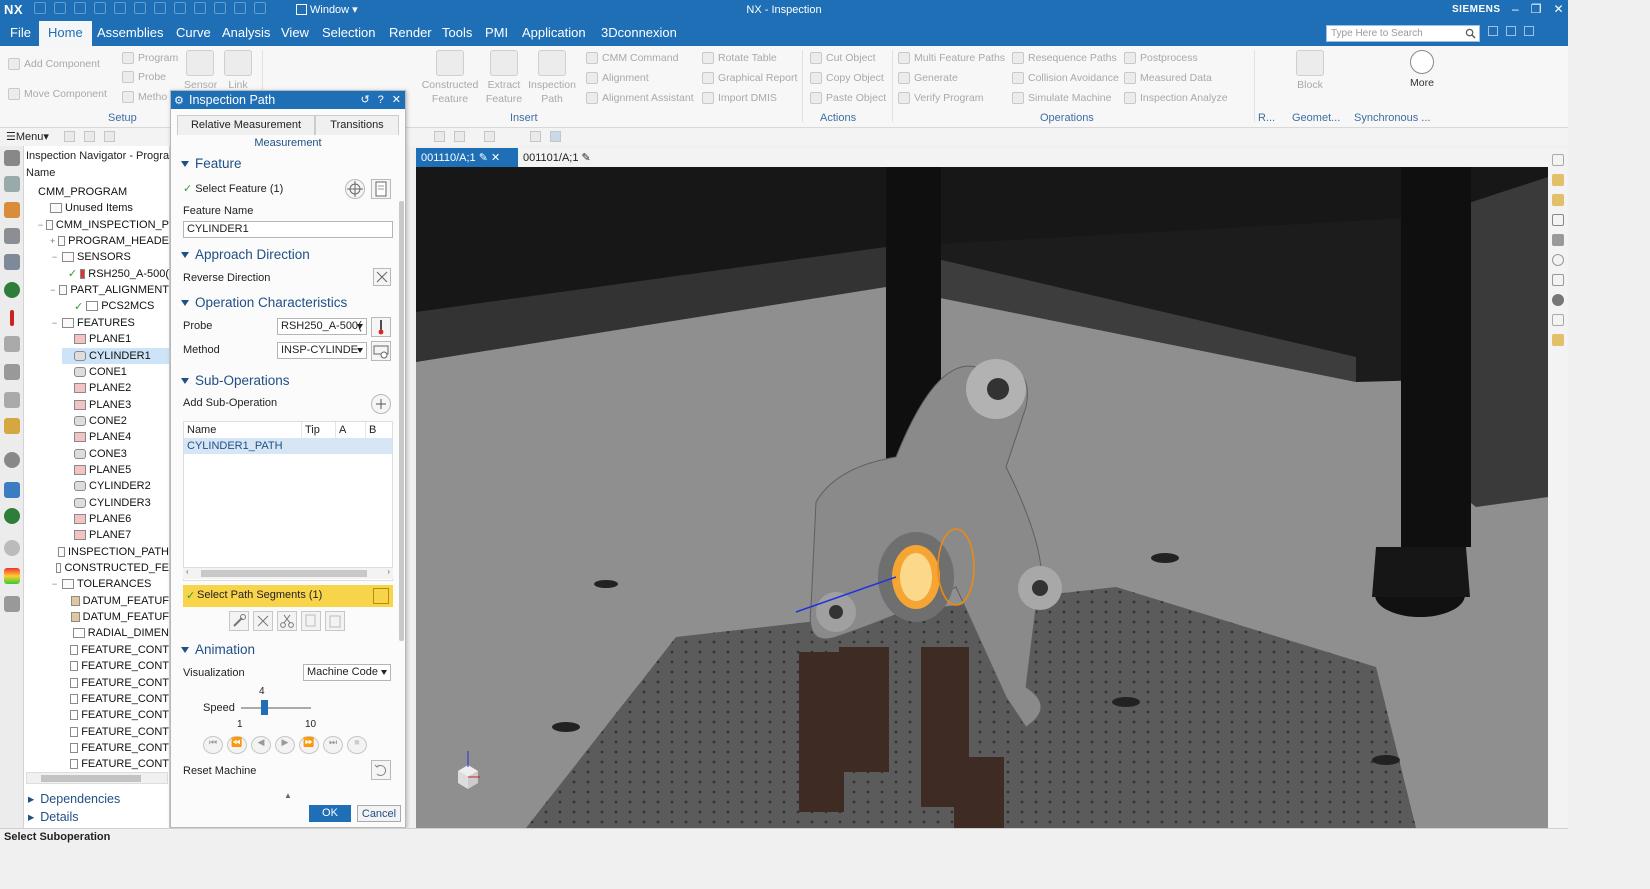  I want to click on tree-item: CYLINDER3, so click(115, 503).